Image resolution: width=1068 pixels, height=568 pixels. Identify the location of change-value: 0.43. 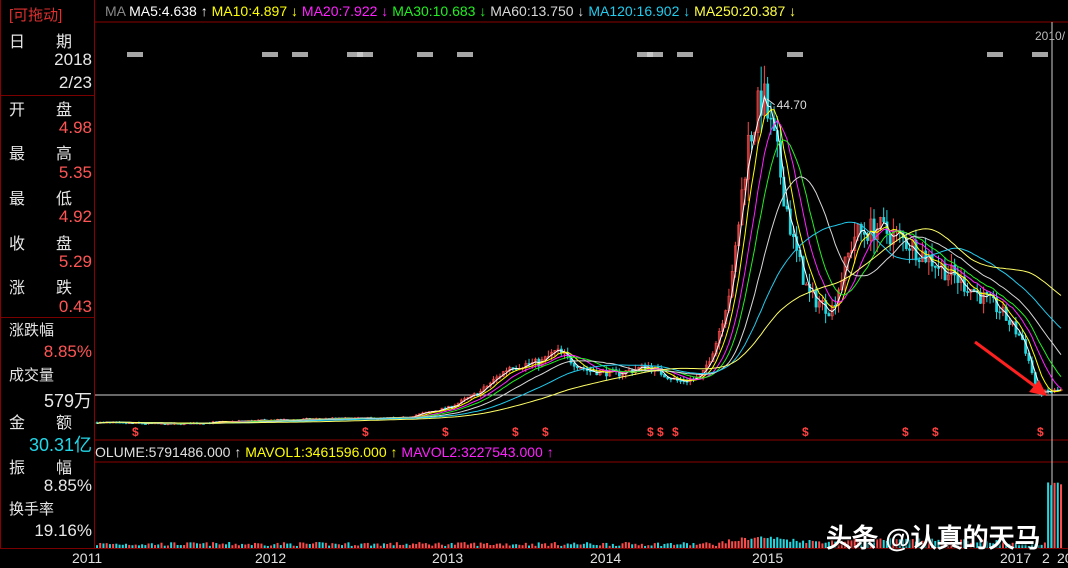
(75, 306).